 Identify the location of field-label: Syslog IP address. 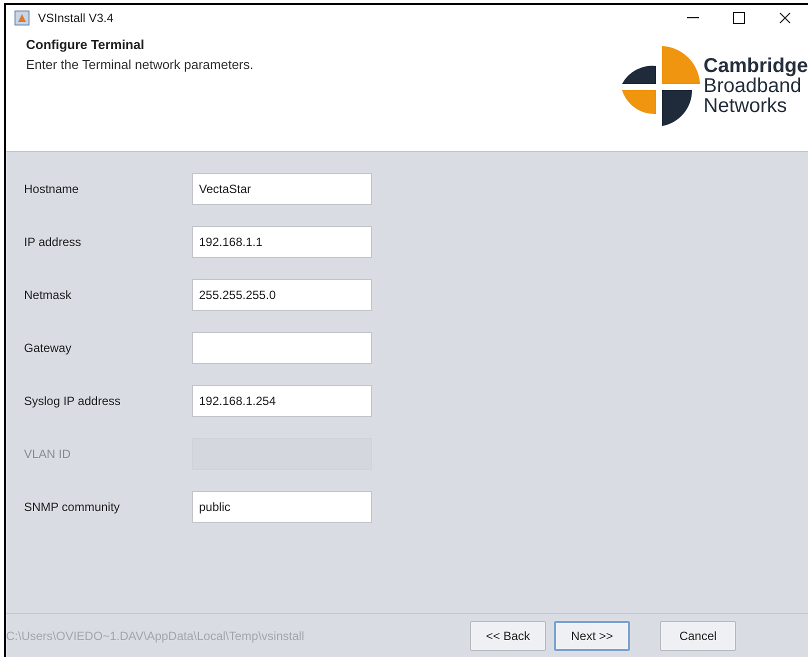
(73, 401).